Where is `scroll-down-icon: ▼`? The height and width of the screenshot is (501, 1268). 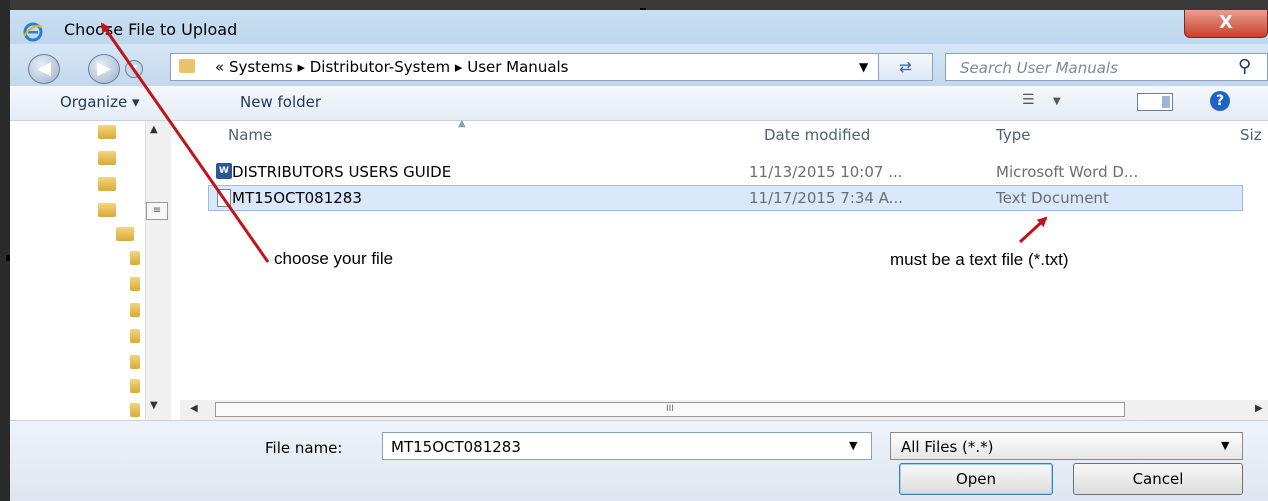
scroll-down-icon: ▼ is located at coordinates (154, 405).